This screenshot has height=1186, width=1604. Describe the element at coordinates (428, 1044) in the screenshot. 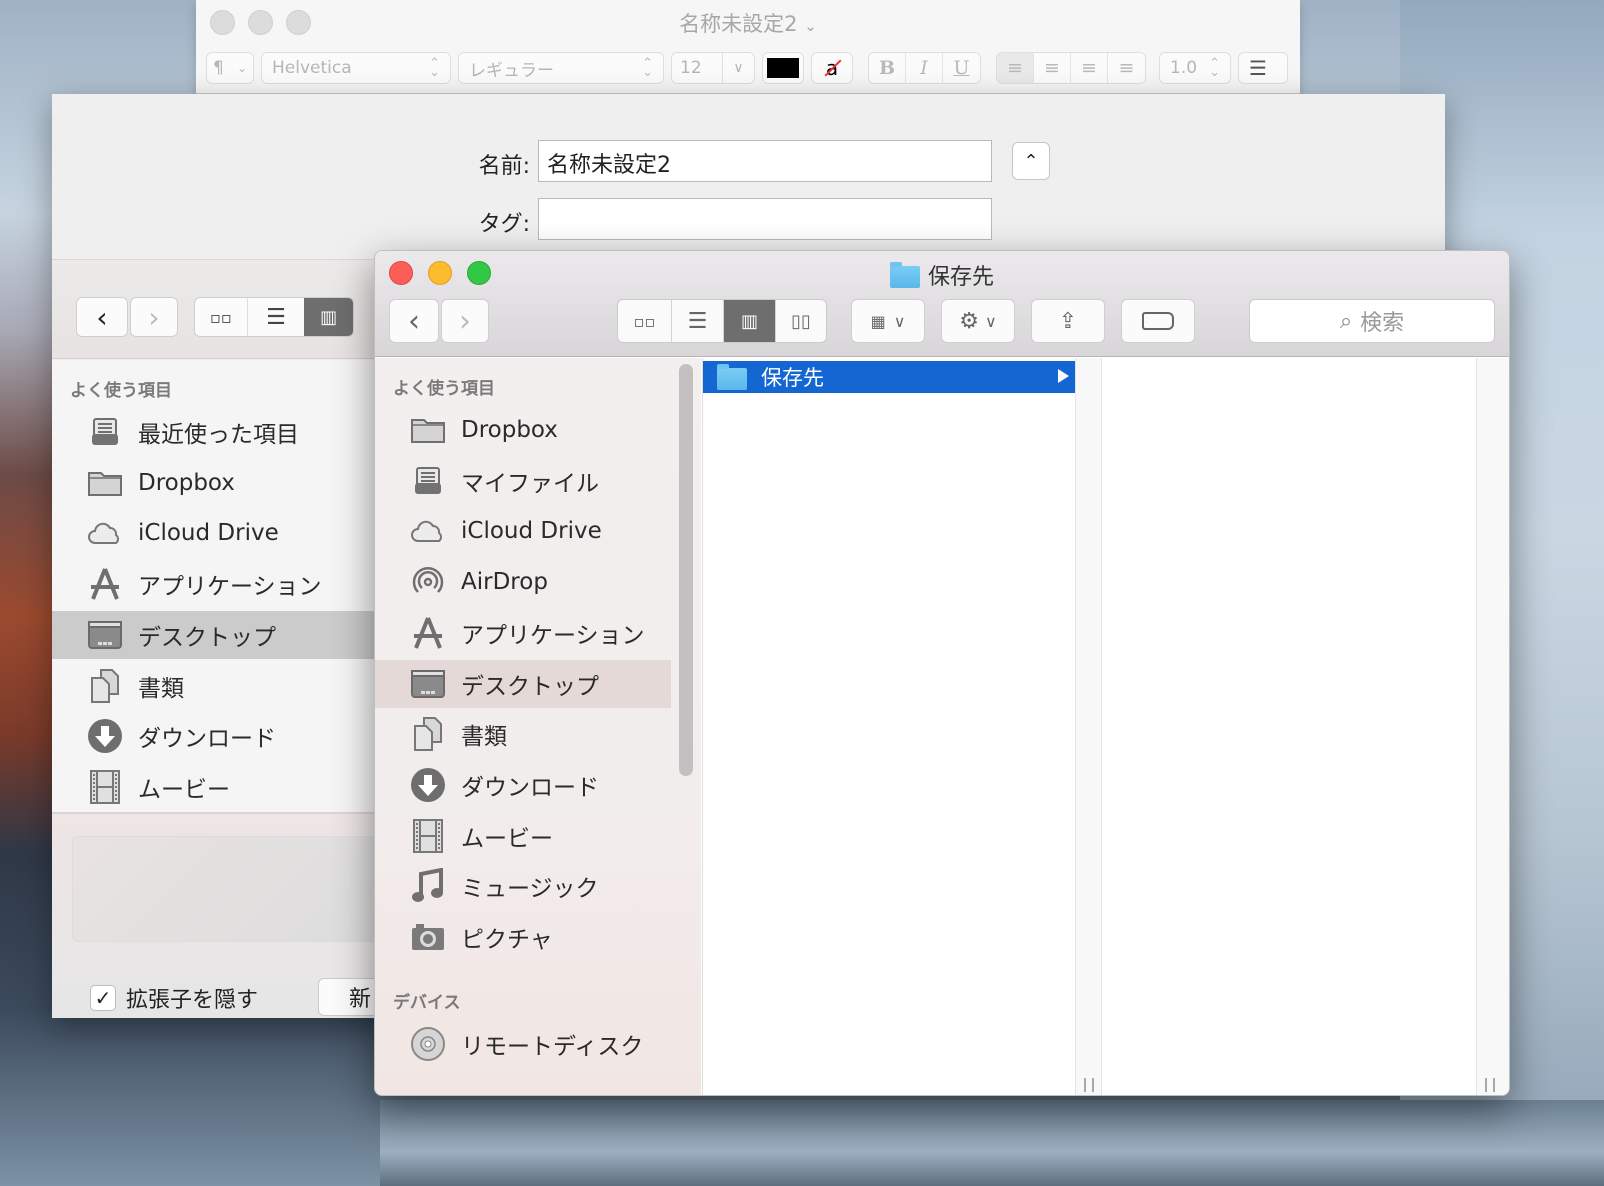

I see `remote-disc-icon` at that location.